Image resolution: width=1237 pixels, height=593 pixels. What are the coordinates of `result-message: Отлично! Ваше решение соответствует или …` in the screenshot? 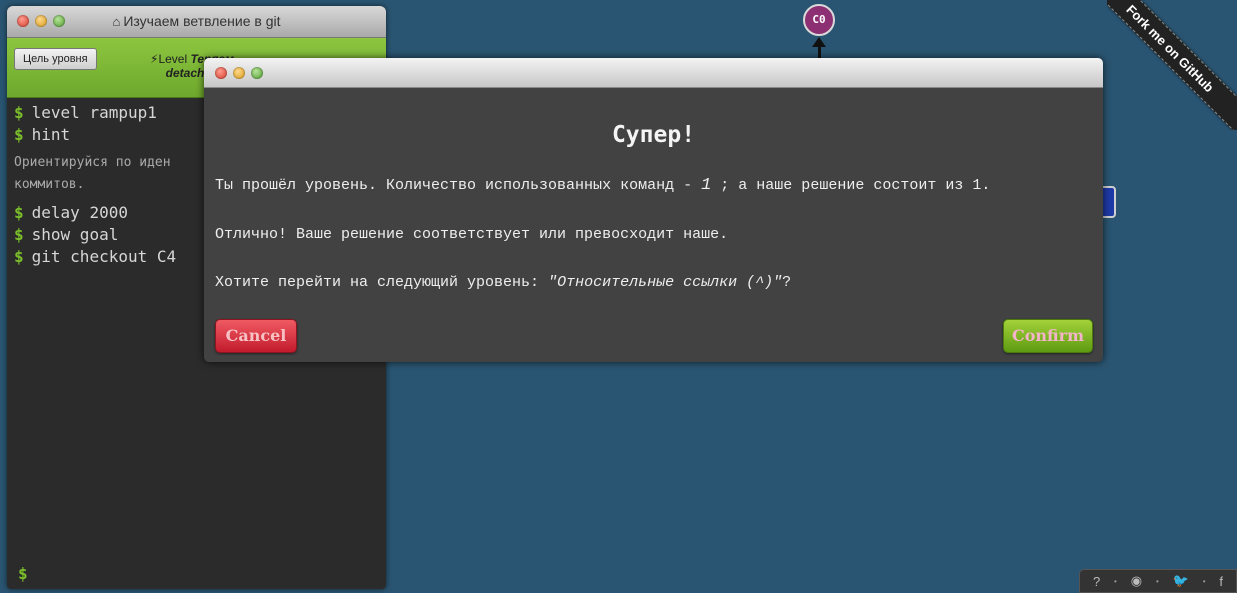 It's located at (472, 234).